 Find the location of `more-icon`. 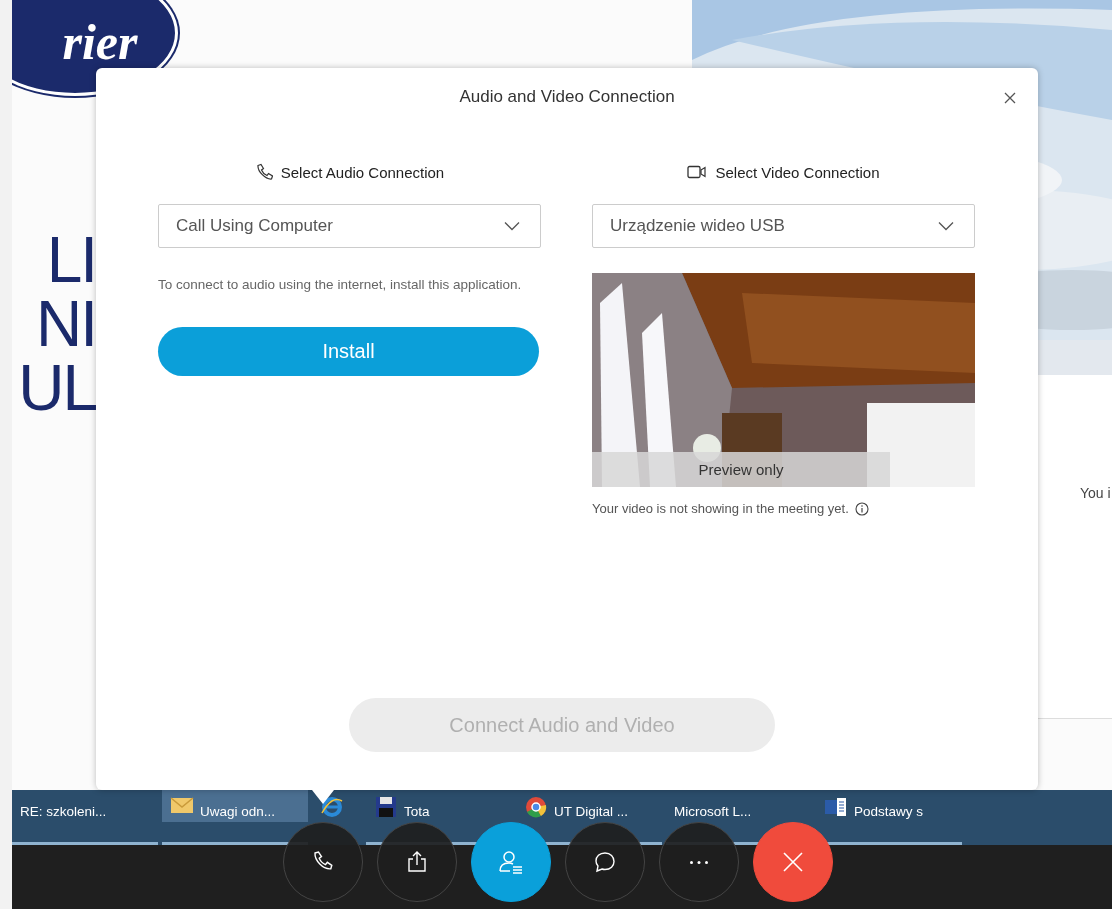

more-icon is located at coordinates (699, 862).